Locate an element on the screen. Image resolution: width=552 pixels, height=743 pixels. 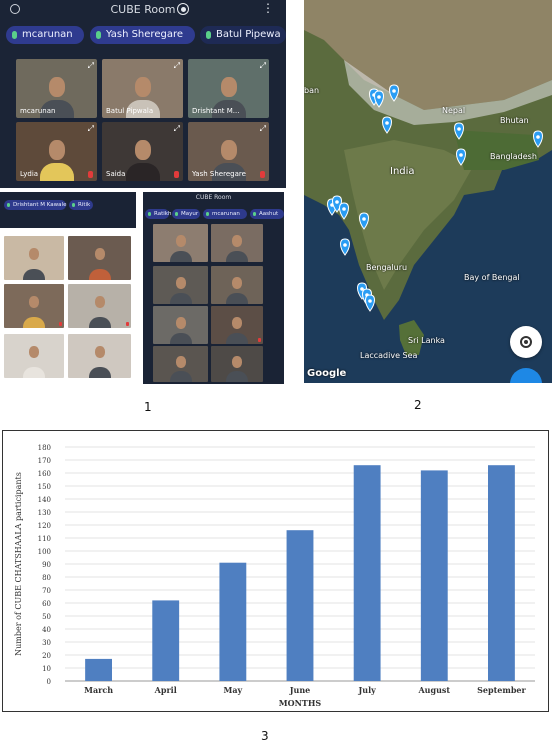
participant-chip: Drishtant M Kawale is located at coordinates (35, 205).